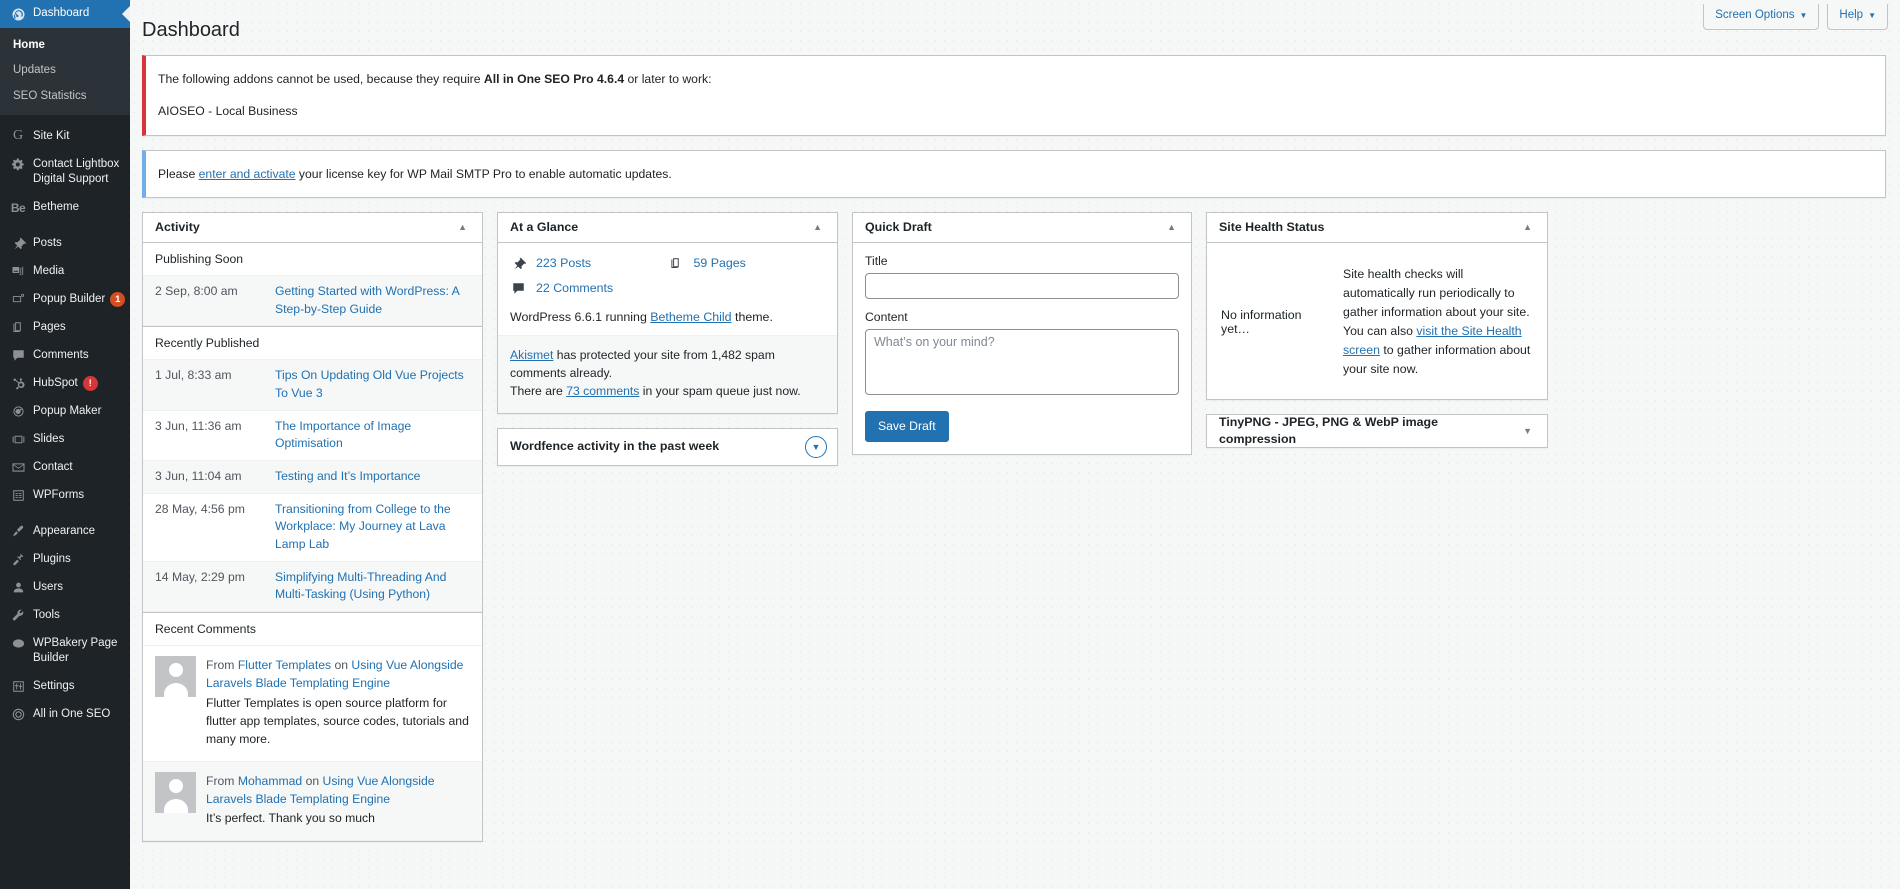  I want to click on sidebar-subitem-home: Home, so click(65, 45).